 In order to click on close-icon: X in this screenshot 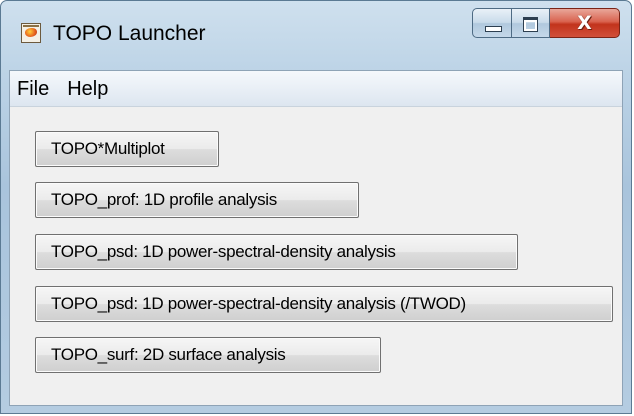, I will do `click(584, 23)`.